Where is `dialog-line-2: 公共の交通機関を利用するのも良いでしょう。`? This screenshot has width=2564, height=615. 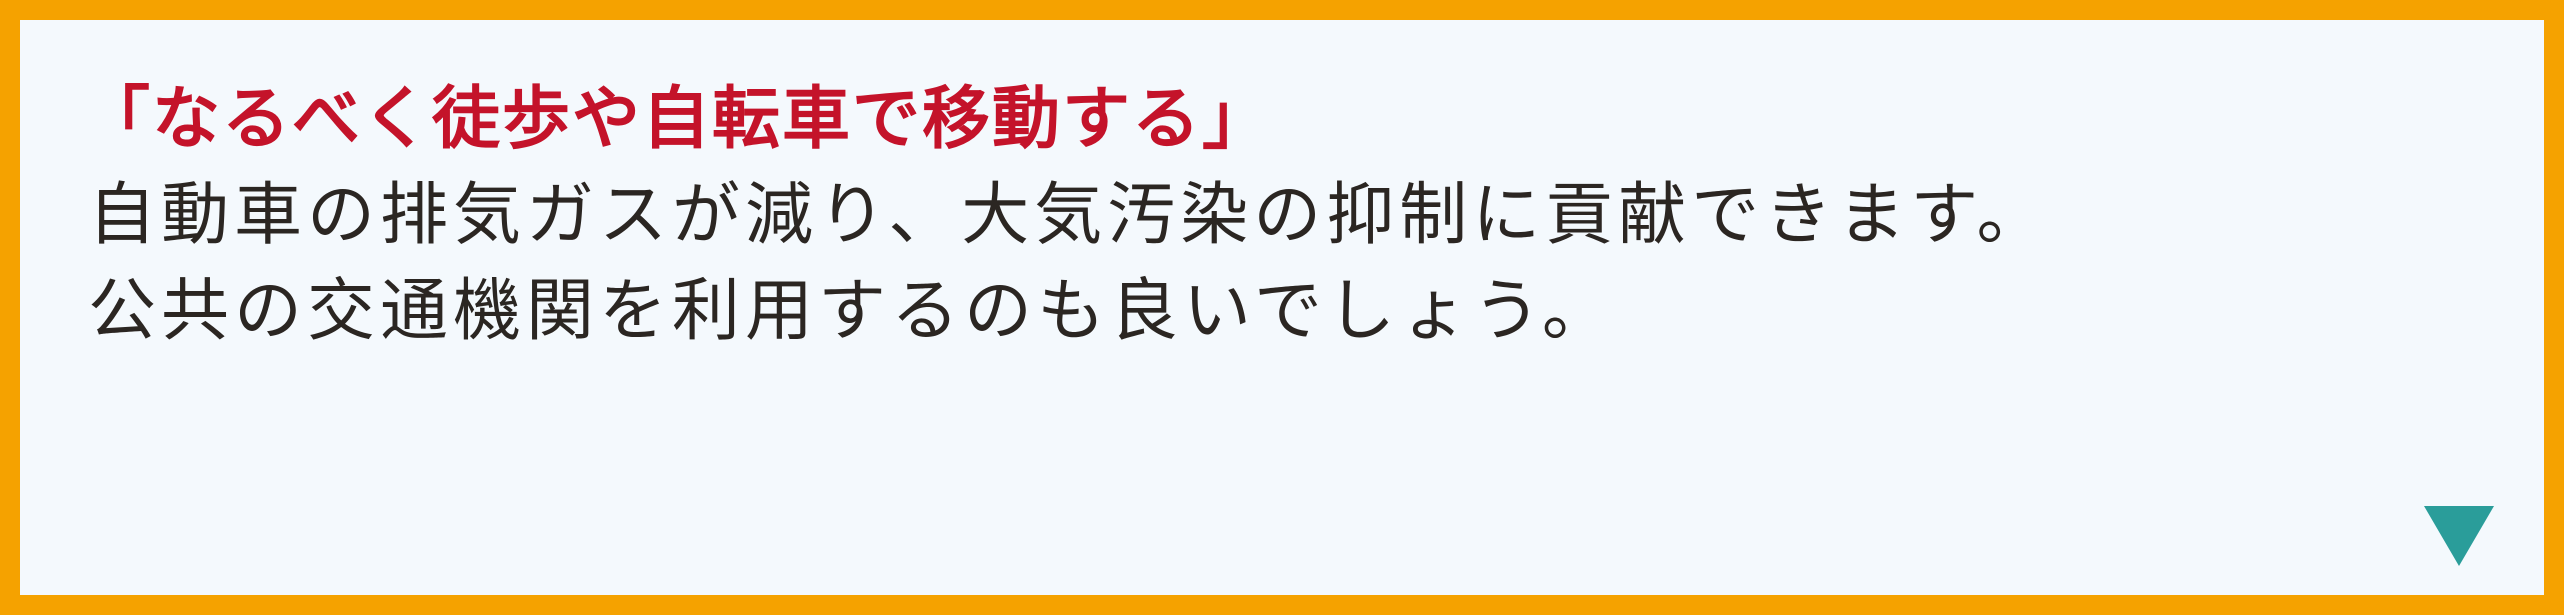
dialog-line-2: 公共の交通機関を利用するのも良いでしょう。 is located at coordinates (851, 311).